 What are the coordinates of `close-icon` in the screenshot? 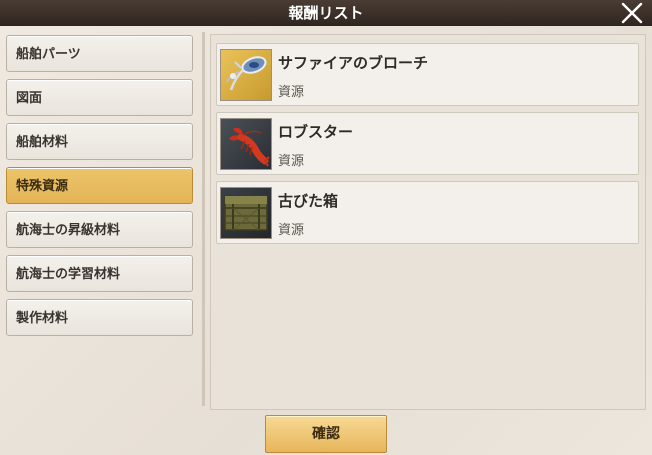 It's located at (632, 13).